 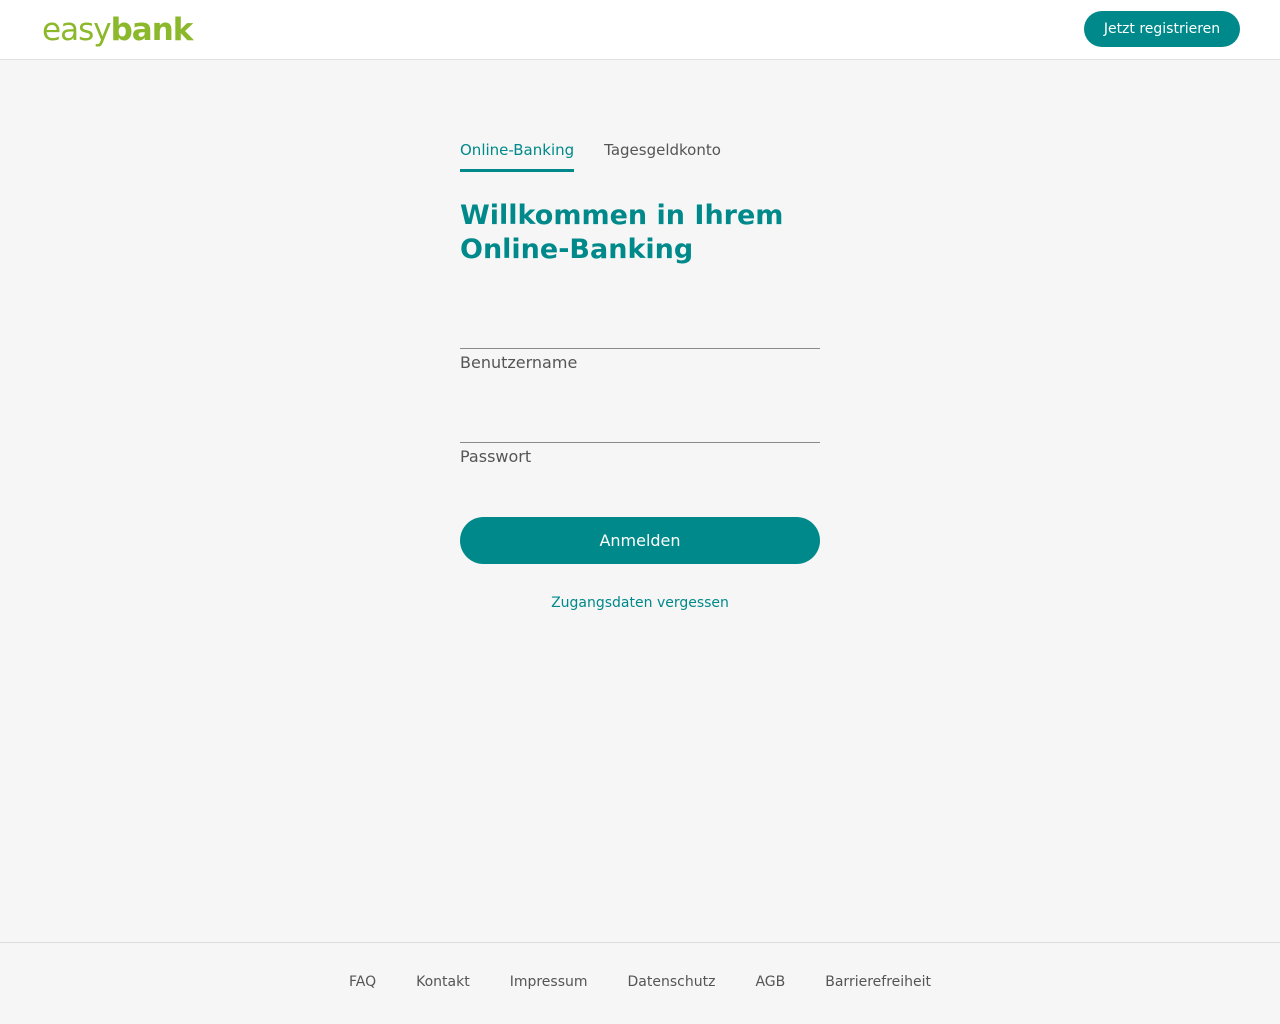 What do you see at coordinates (640, 233) in the screenshot?
I see `page-title: Willkommen in Ihrem Online-Banking` at bounding box center [640, 233].